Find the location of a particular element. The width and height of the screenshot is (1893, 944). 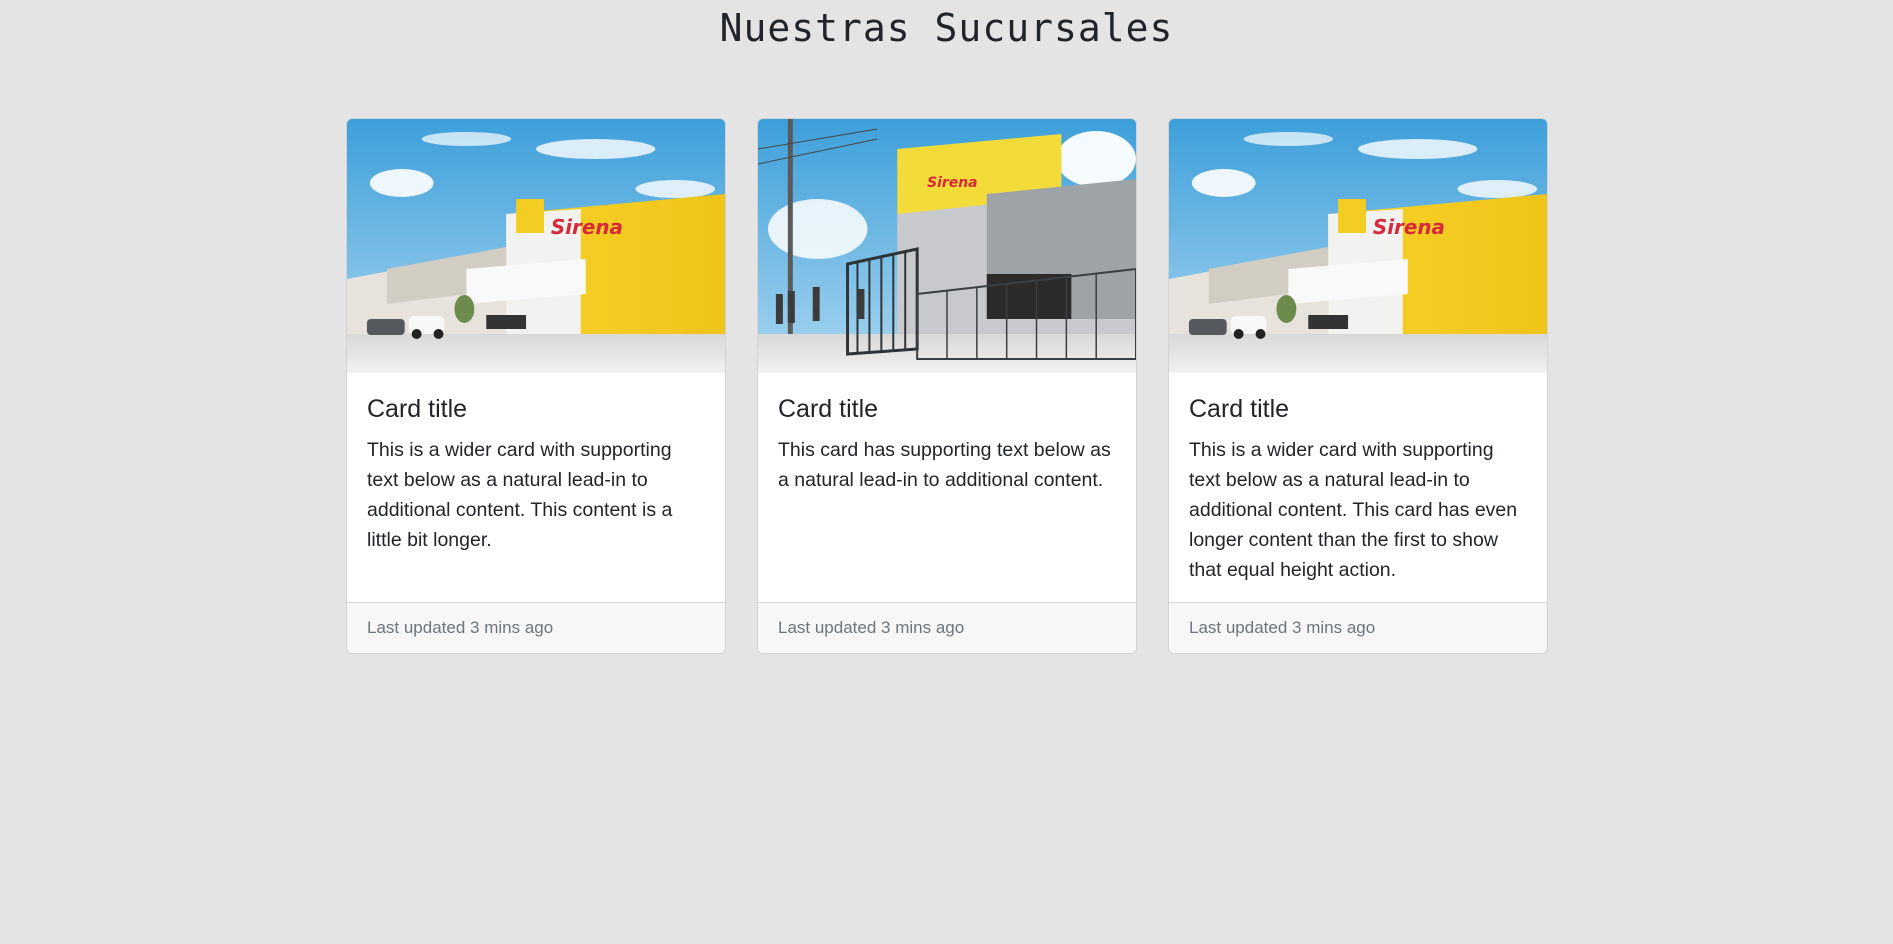

store-entrance-photo: Sirena is located at coordinates (947, 246).